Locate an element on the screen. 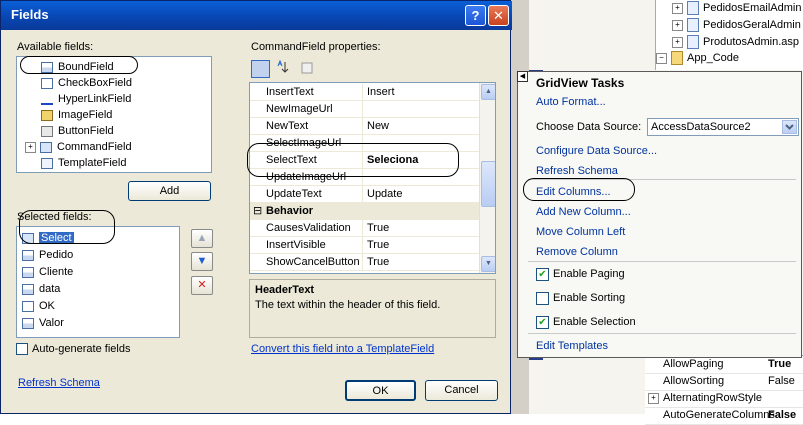 The width and height of the screenshot is (803, 425). property-value: New is located at coordinates (378, 126).